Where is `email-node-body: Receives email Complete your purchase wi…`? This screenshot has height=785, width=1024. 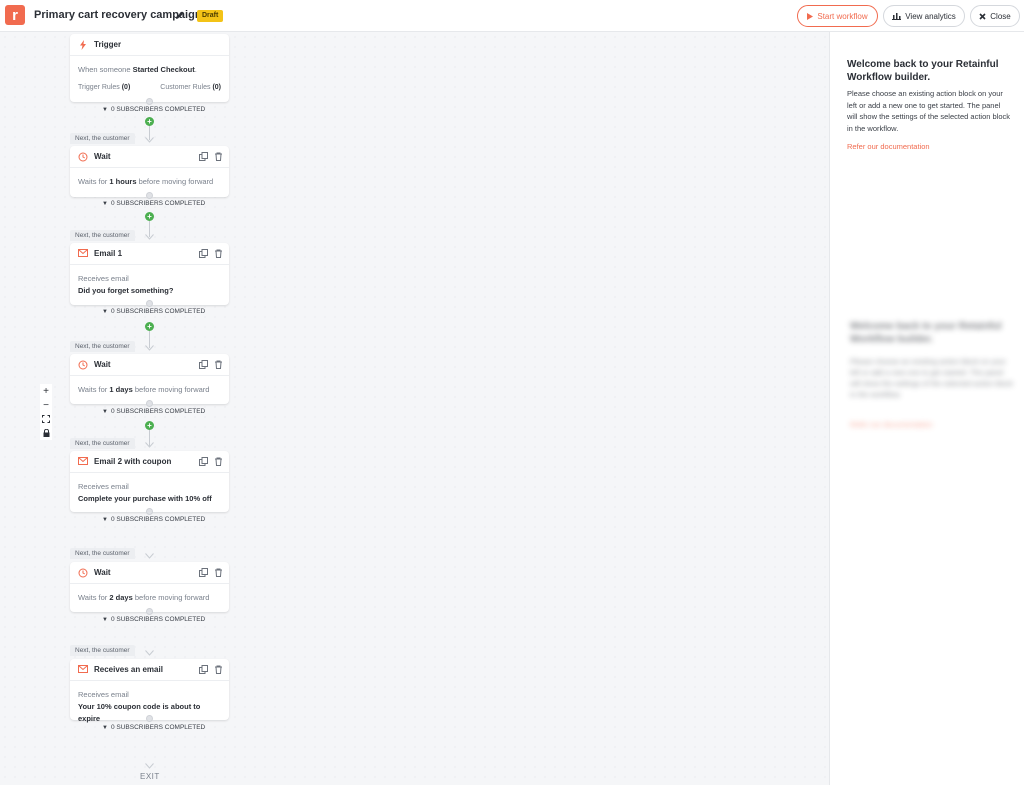 email-node-body: Receives email Complete your purchase wi… is located at coordinates (145, 492).